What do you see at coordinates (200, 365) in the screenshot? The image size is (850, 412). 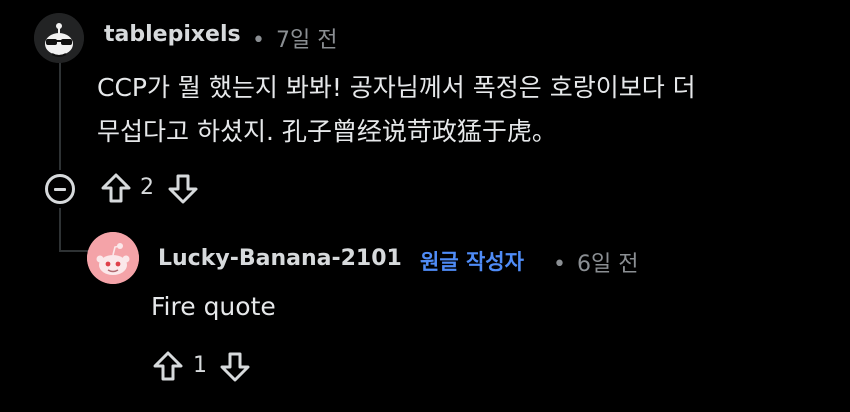 I see `vote-score: 1` at bounding box center [200, 365].